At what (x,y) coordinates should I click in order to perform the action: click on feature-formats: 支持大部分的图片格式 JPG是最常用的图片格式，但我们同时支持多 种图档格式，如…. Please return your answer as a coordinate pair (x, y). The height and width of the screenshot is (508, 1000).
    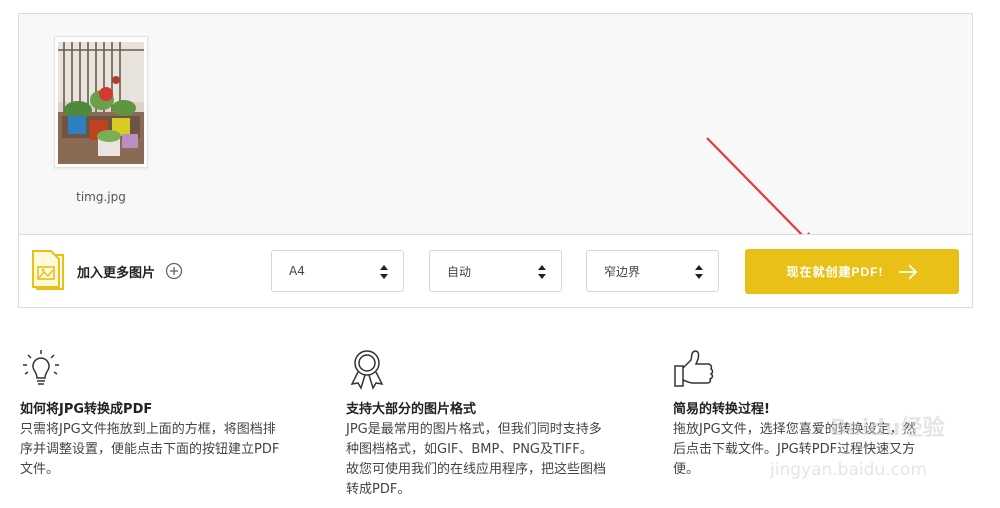
    Looking at the image, I should click on (501, 424).